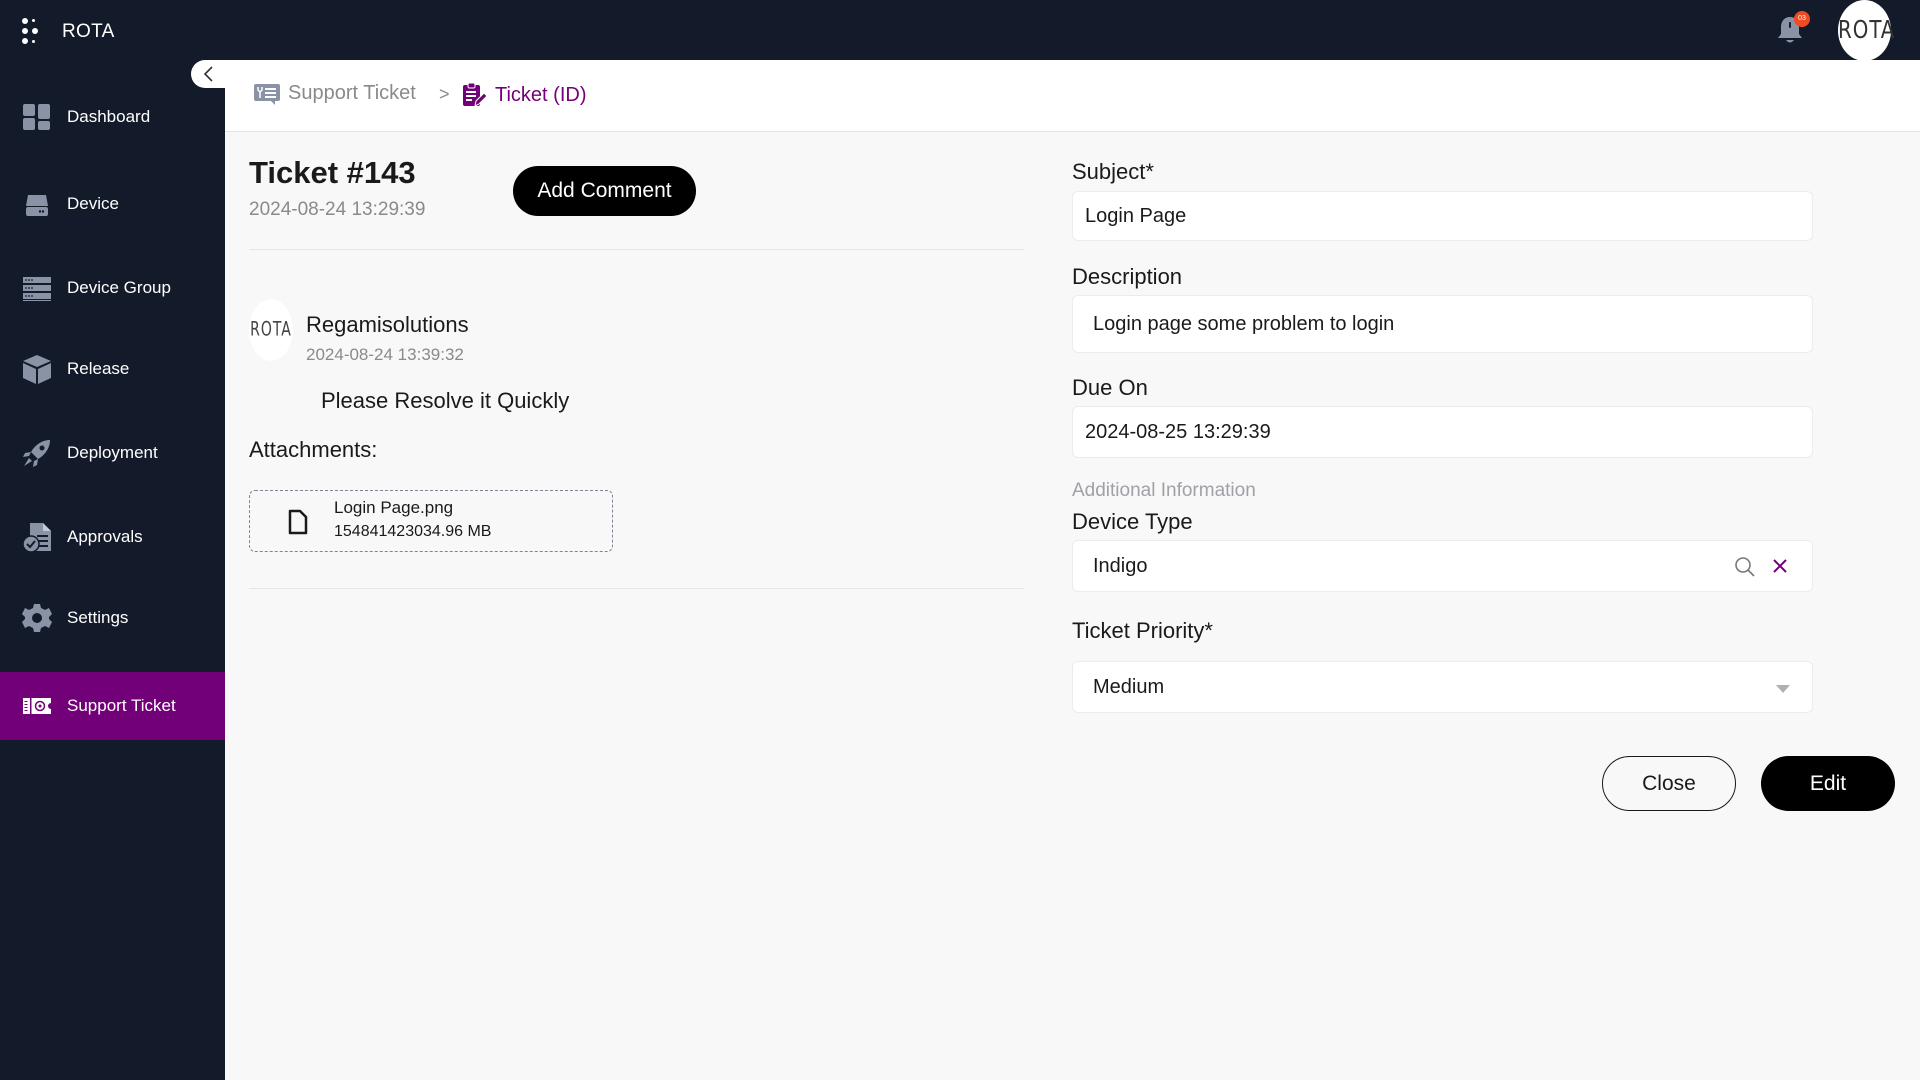  Describe the element at coordinates (1866, 30) in the screenshot. I see `user-avatar: ROTA` at that location.